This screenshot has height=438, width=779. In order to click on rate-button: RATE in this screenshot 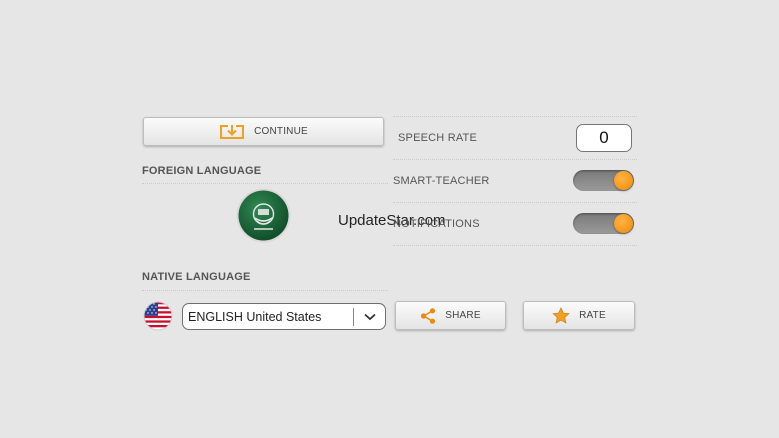, I will do `click(579, 315)`.